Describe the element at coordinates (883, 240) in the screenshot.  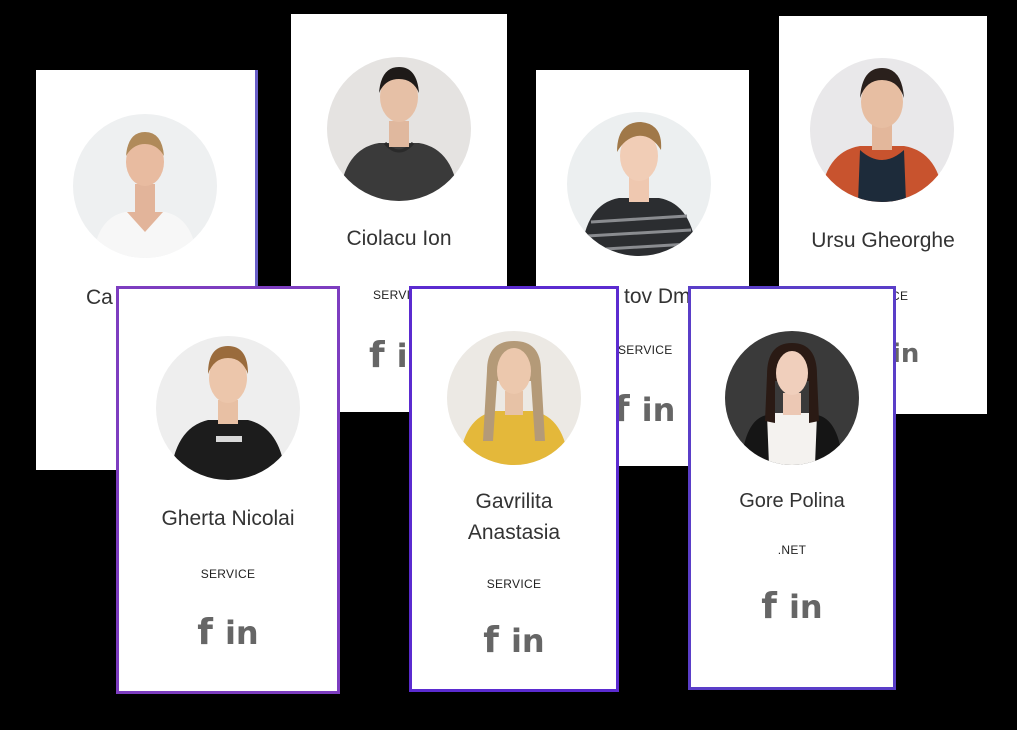
I see `member-name: Ursu Gheorghe` at that location.